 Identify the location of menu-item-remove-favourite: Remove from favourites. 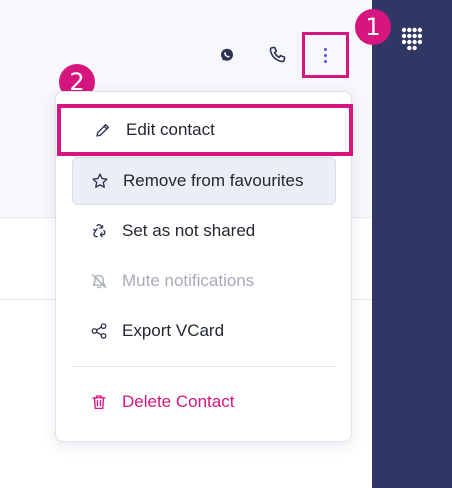
(204, 181).